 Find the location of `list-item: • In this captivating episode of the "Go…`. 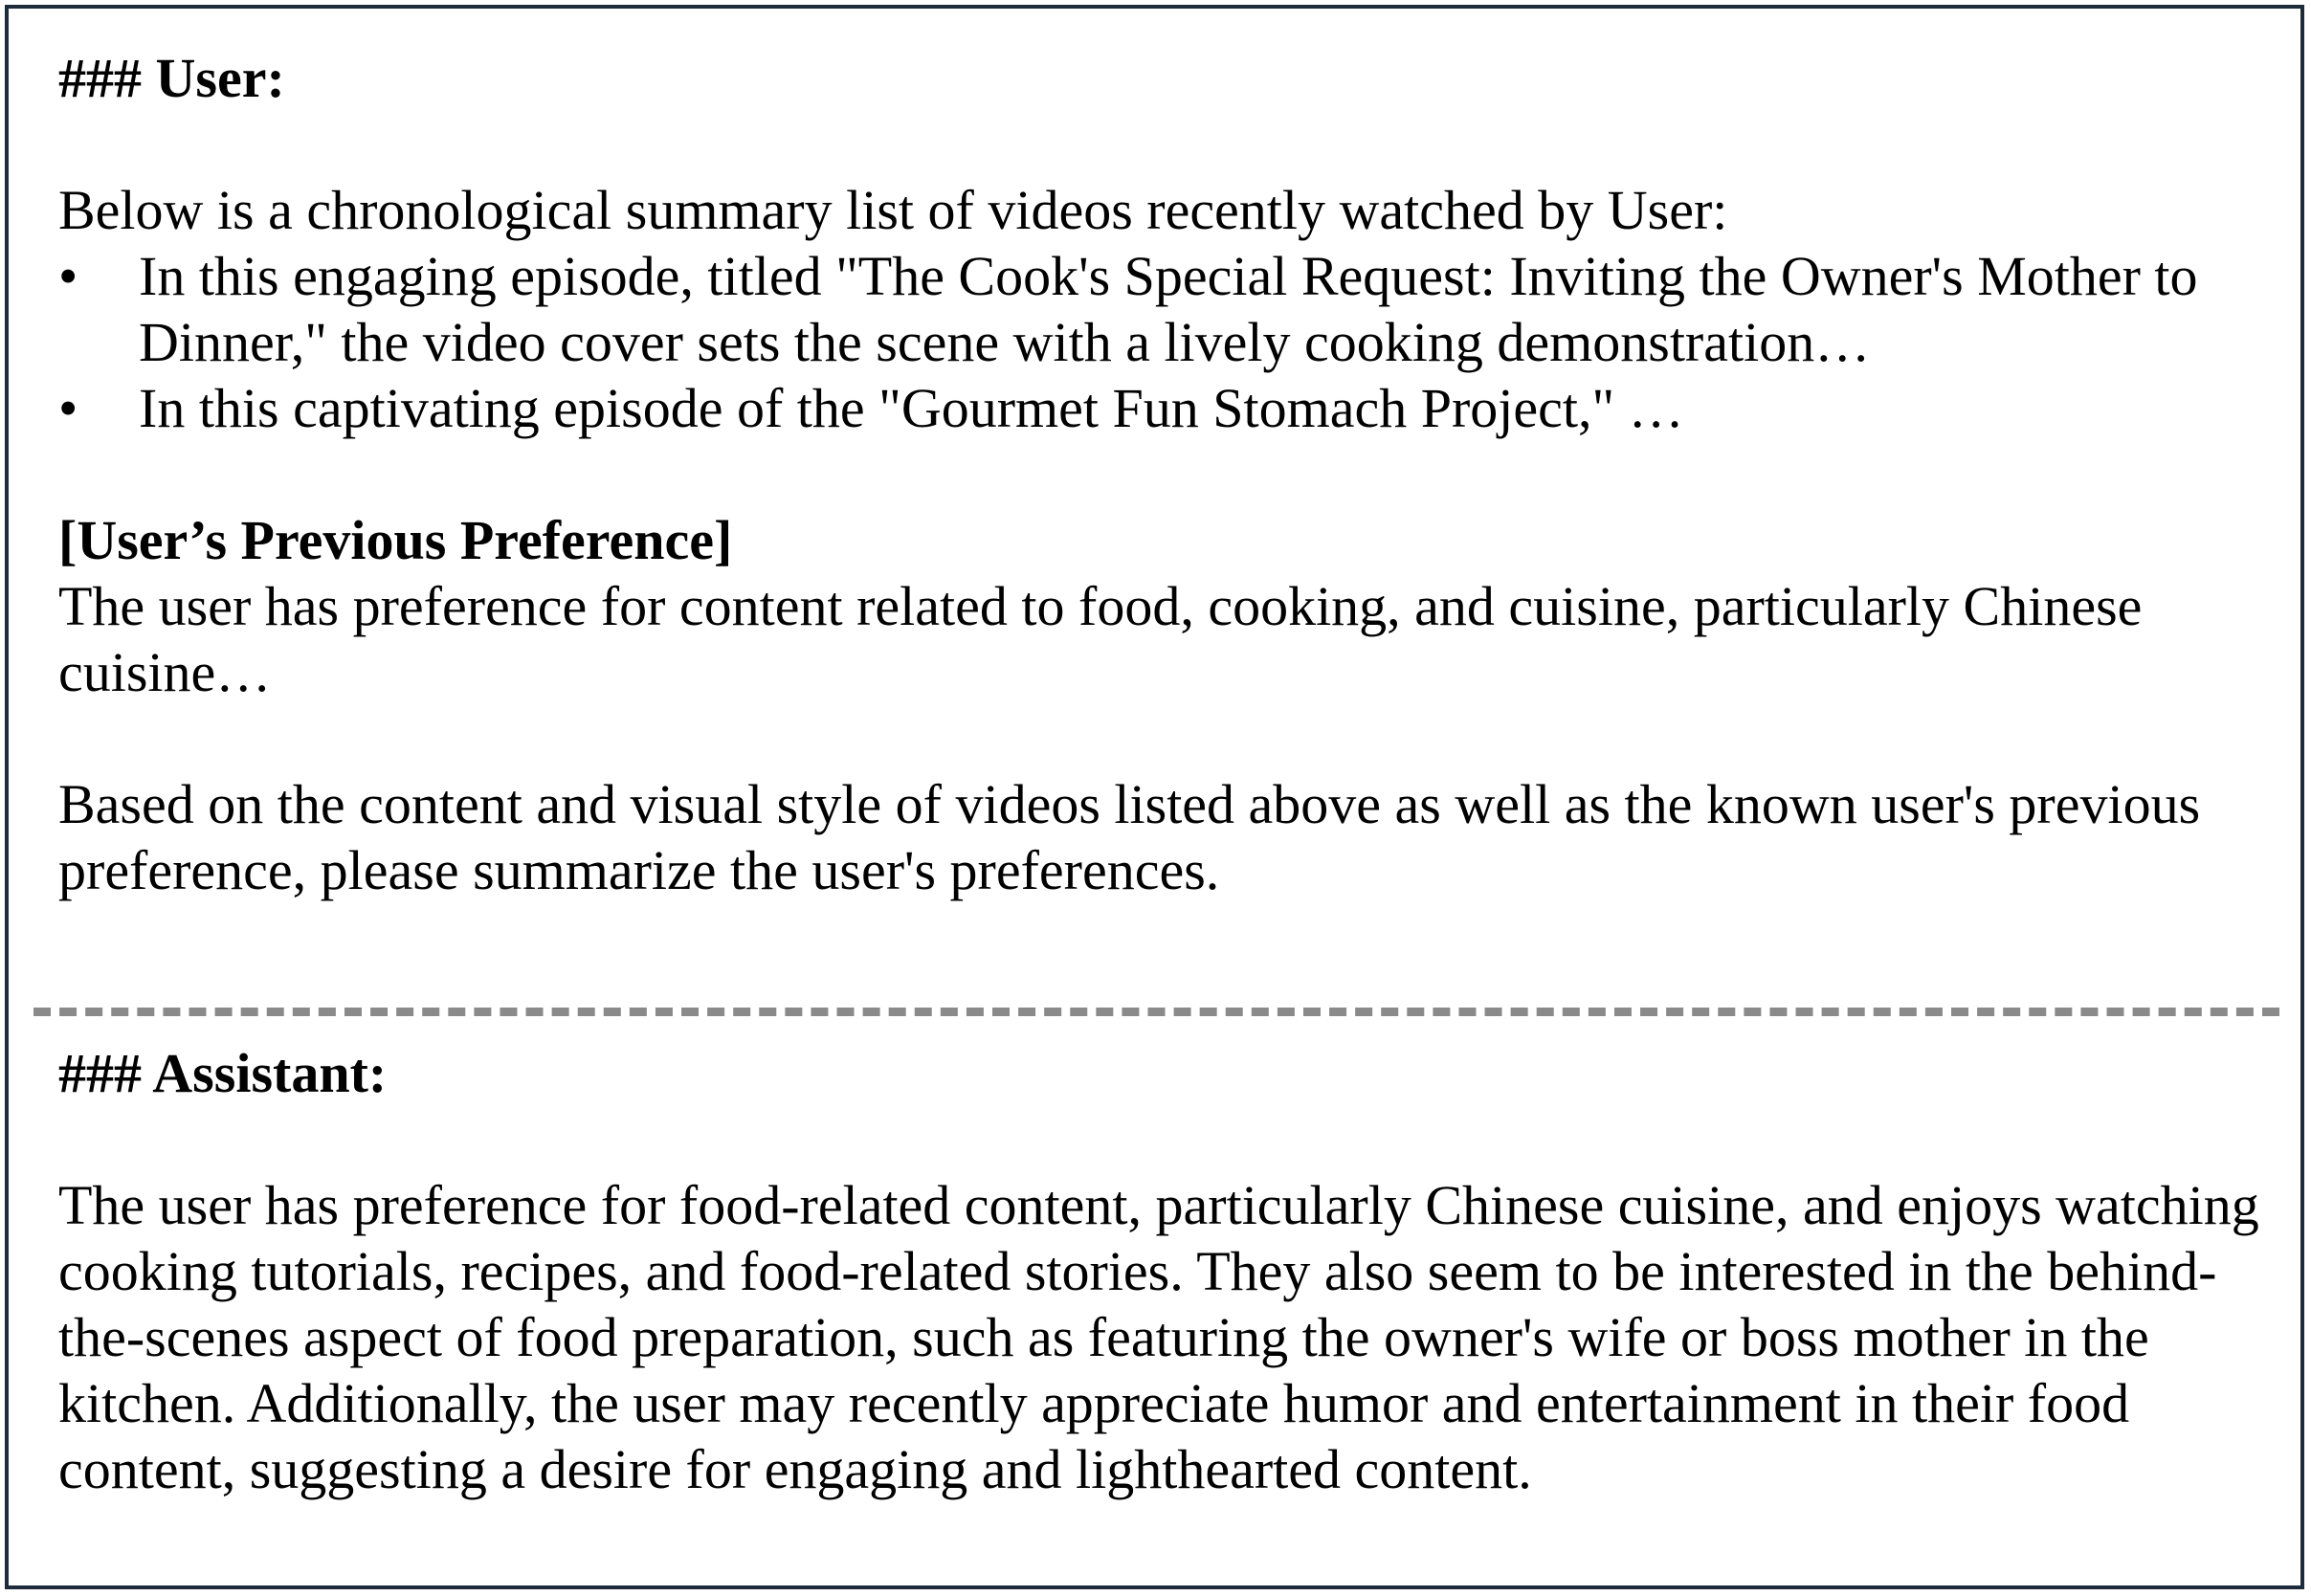

list-item: • In this captivating episode of the "Go… is located at coordinates (1160, 408).